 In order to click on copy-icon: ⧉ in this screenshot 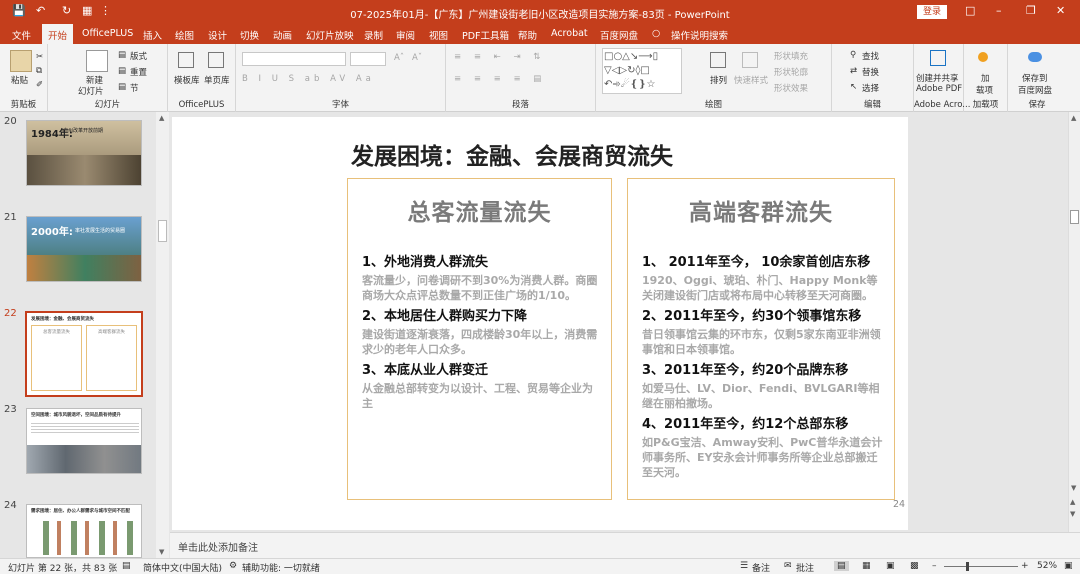, I will do `click(39, 71)`.